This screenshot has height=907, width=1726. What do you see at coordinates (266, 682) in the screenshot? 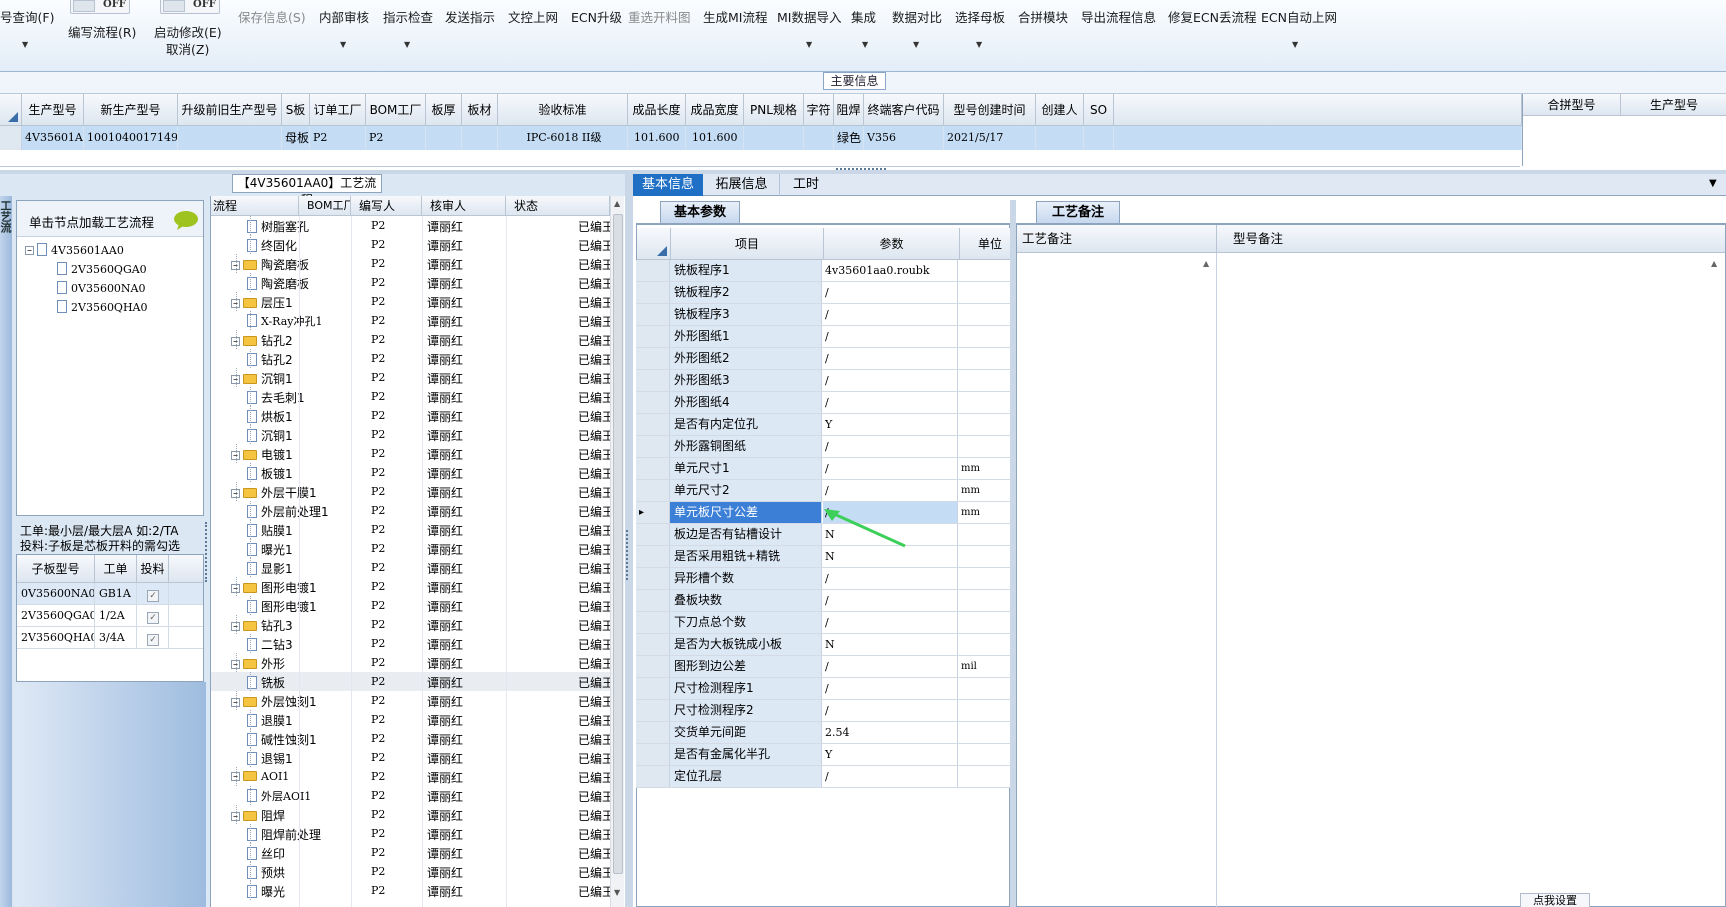
I see `flow-tree-node: 铣板` at bounding box center [266, 682].